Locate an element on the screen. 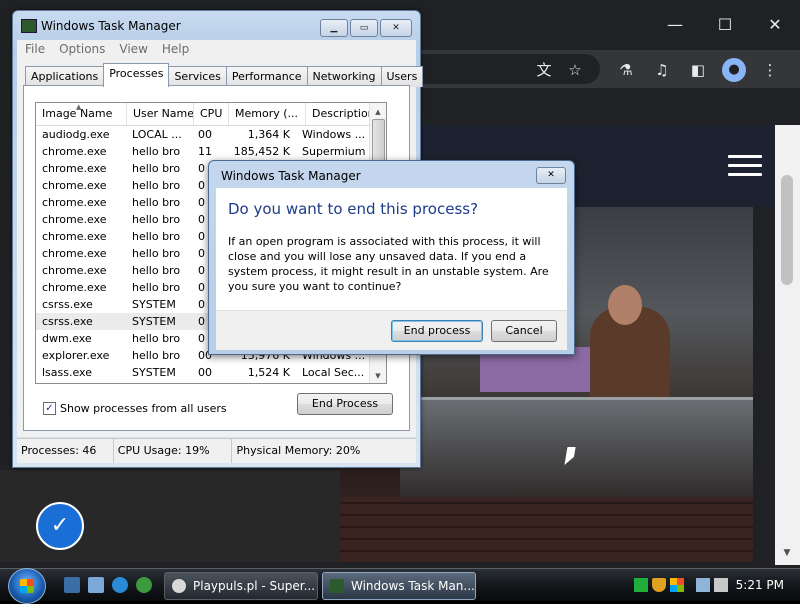  tray-green-icon is located at coordinates (641, 585).